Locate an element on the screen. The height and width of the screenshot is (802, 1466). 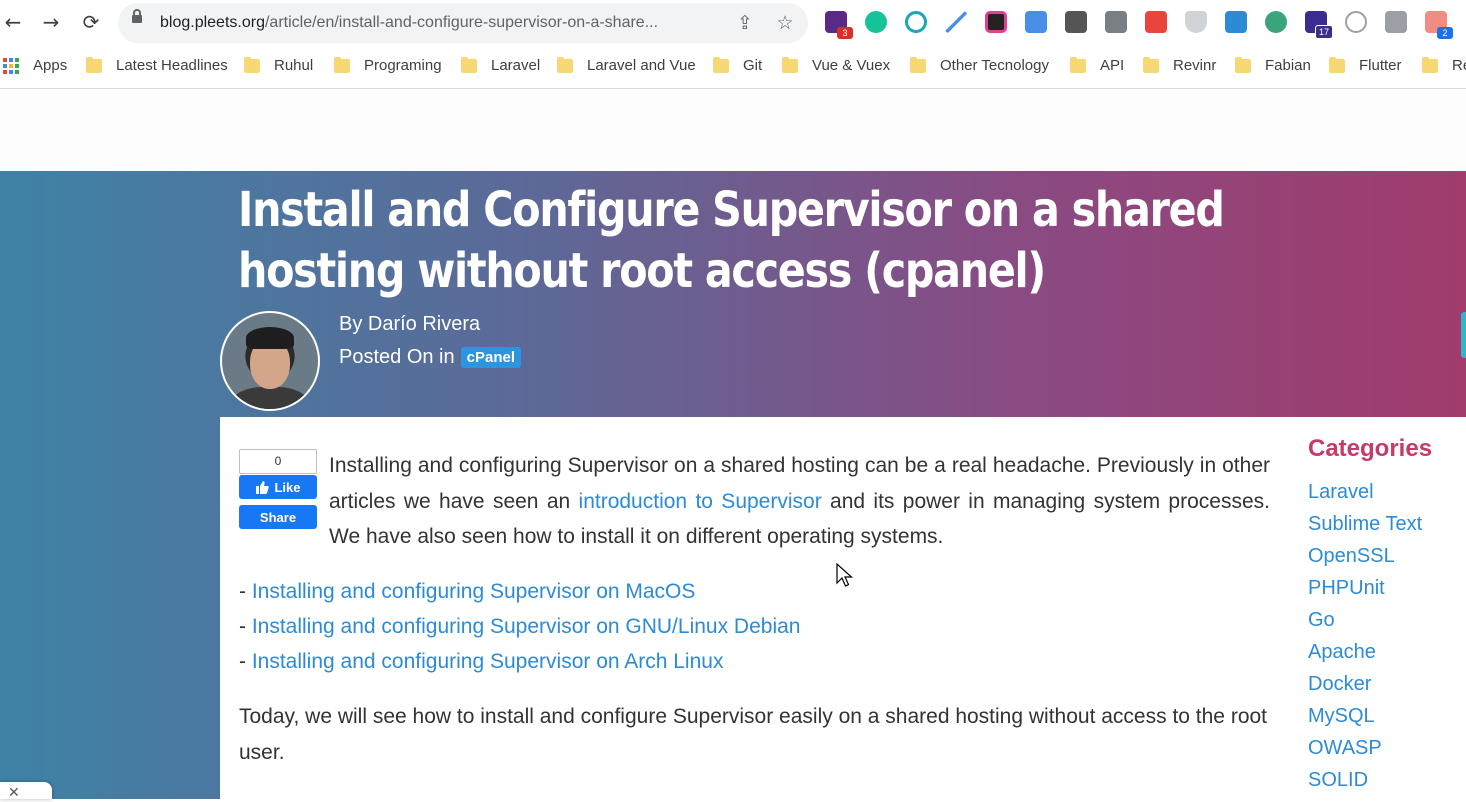
facebook-share-button: Share is located at coordinates (278, 517).